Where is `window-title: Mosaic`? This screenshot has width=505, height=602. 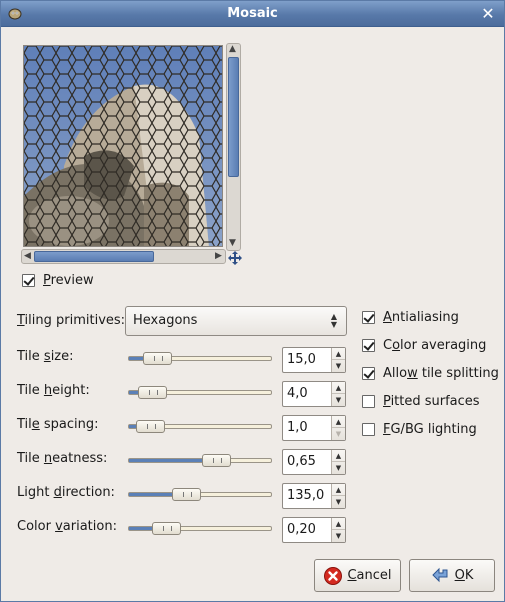 window-title: Mosaic is located at coordinates (252, 13).